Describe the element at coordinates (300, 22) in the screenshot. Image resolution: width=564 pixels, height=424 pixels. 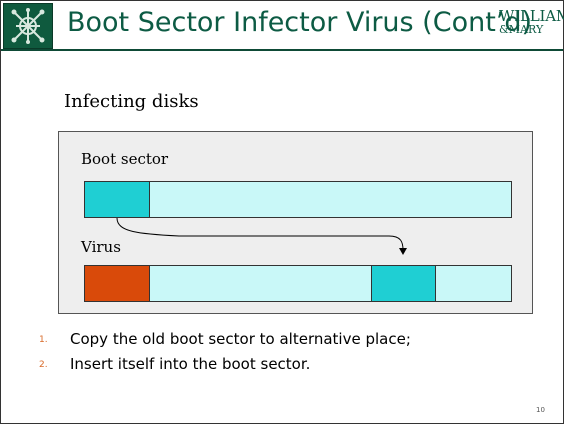
I see `slide-title: Boot Sector Infector Virus (Cont’d)` at that location.